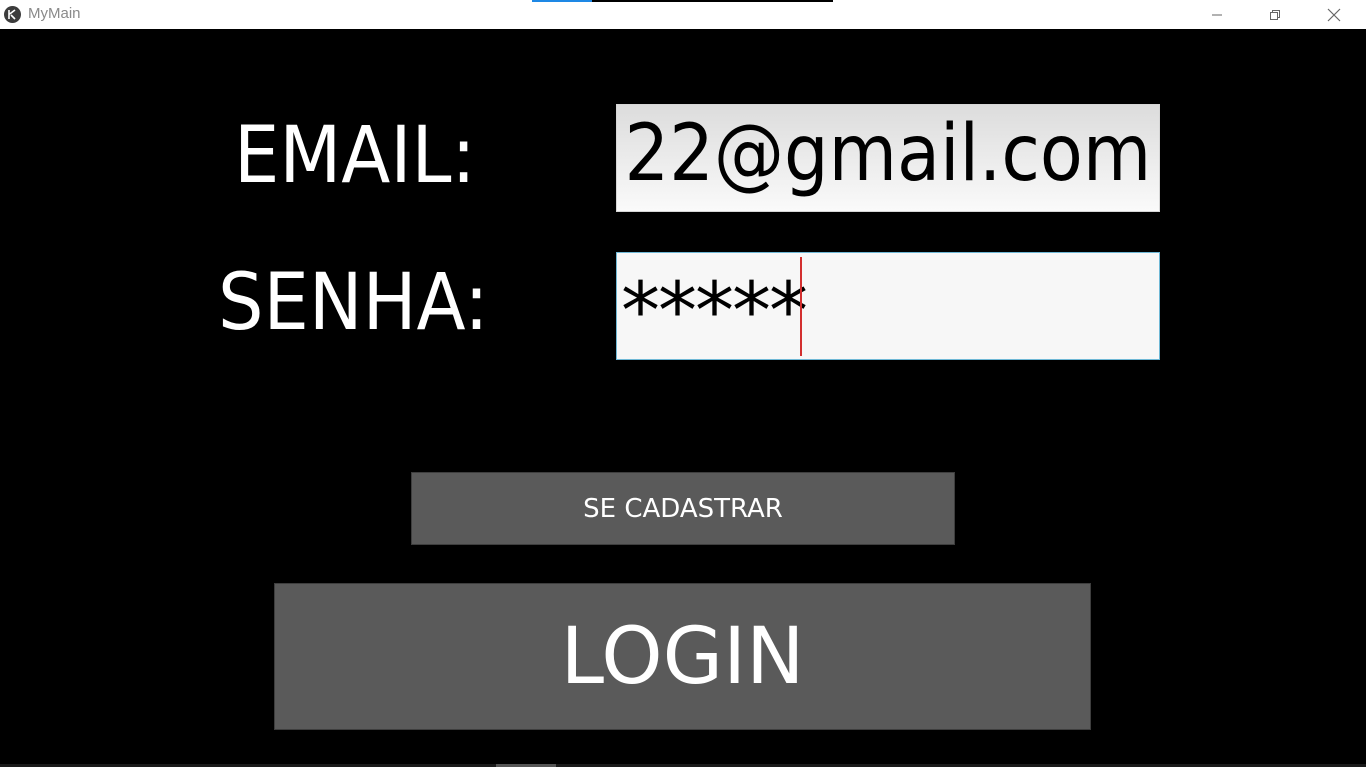  I want to click on email-input: 22@gmail.com, so click(888, 158).